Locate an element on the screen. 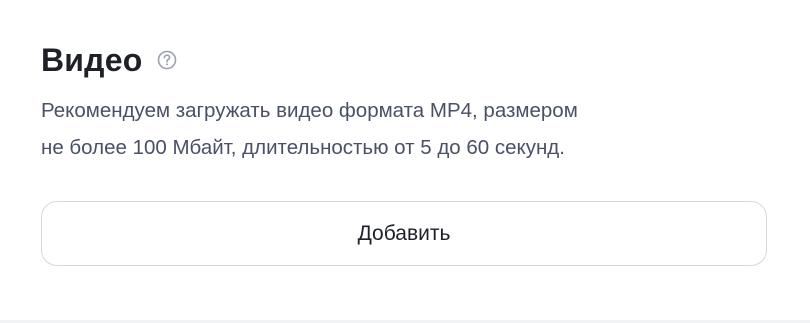 This screenshot has width=810, height=323. section-header: Видео is located at coordinates (109, 60).